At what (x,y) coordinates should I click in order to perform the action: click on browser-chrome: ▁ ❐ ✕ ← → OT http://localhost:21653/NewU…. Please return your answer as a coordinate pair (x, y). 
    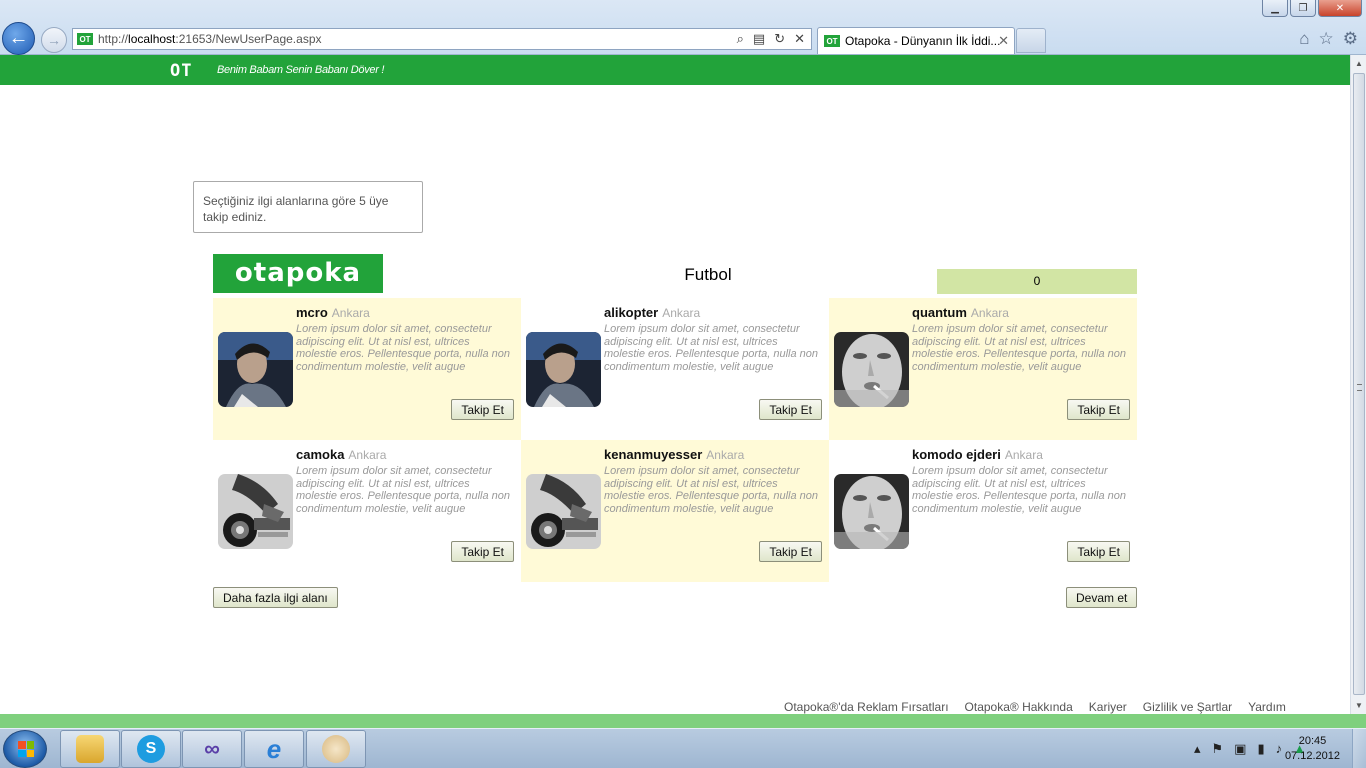
    Looking at the image, I should click on (683, 27).